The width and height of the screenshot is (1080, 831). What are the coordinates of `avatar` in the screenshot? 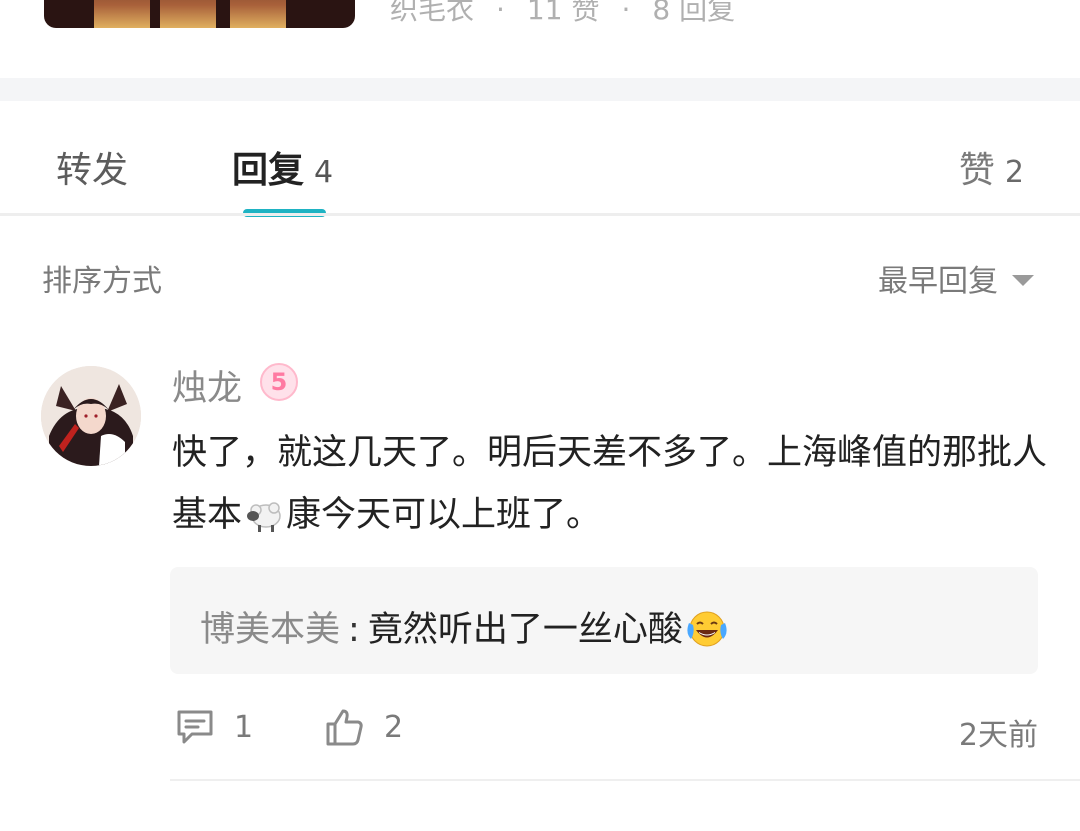 It's located at (91, 416).